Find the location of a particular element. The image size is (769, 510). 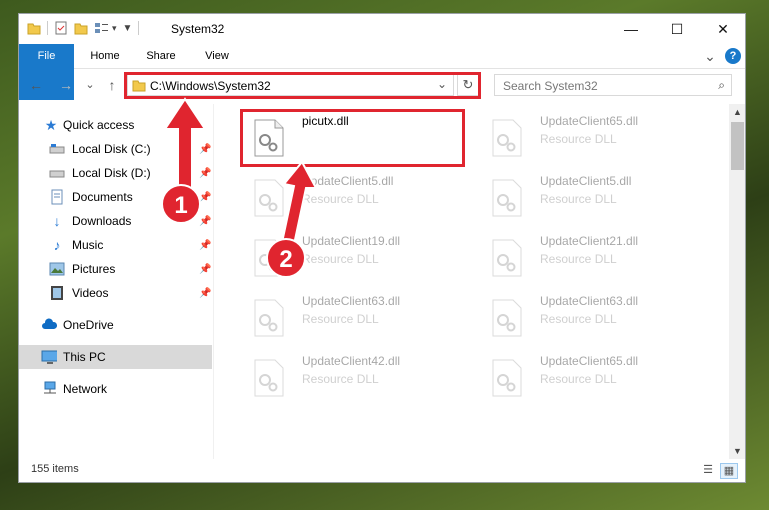

sidebar-item-label: Pictures is located at coordinates (94, 269).